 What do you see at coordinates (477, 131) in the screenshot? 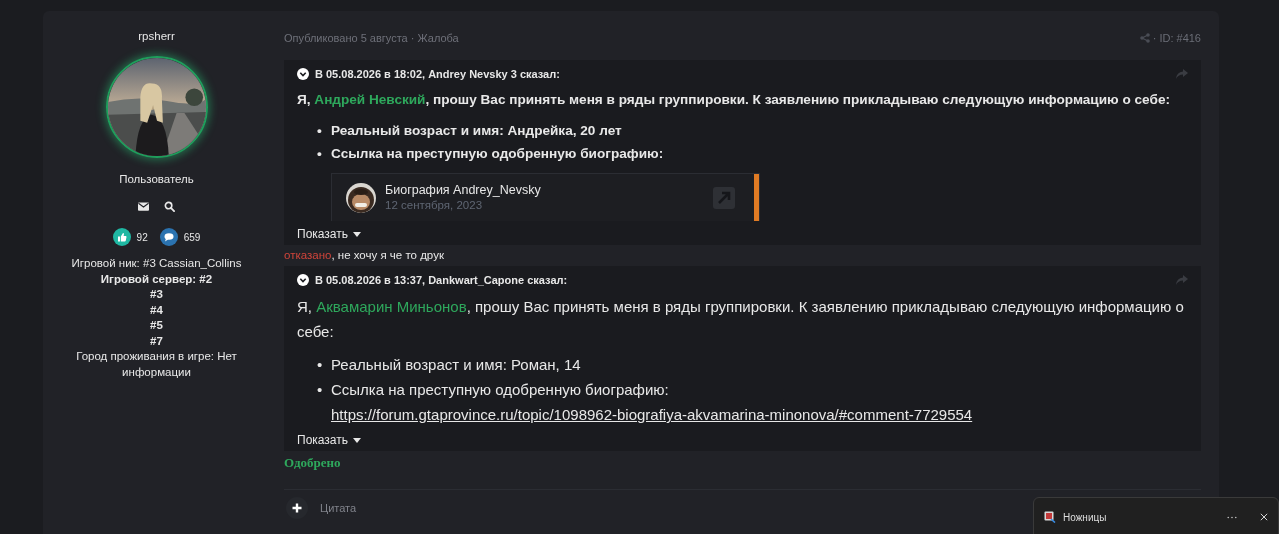
I see `list-item: Реальный возраст и имя: Андрейка, 20 лет` at bounding box center [477, 131].